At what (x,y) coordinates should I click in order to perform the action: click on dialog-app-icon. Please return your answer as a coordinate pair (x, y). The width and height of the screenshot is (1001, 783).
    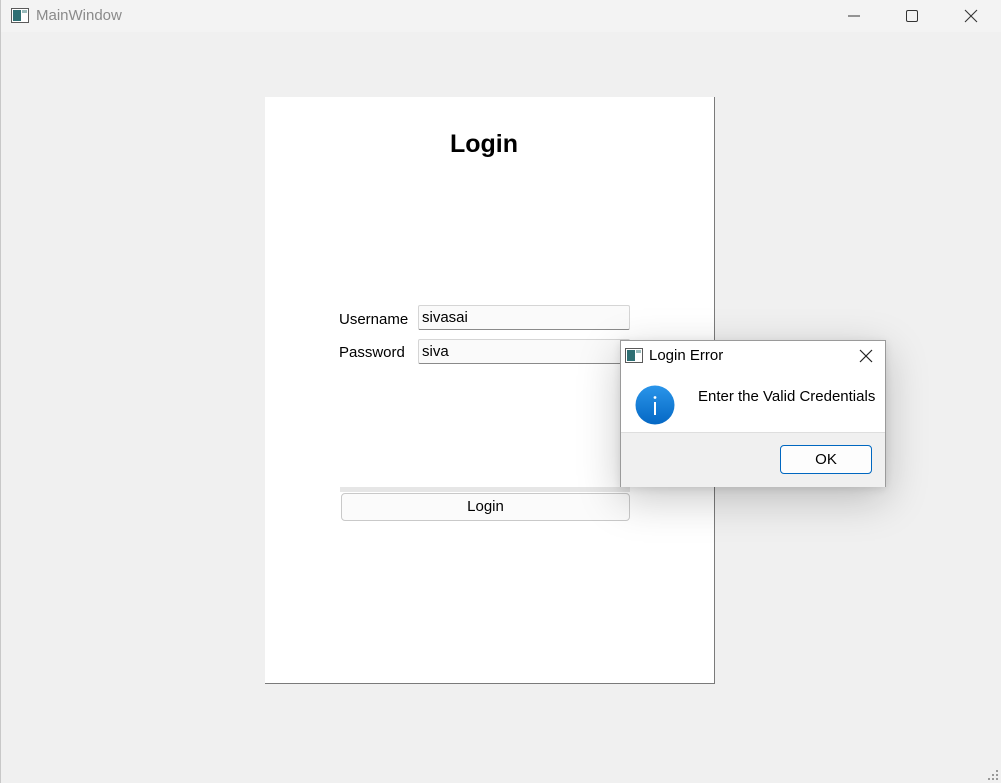
    Looking at the image, I should click on (634, 355).